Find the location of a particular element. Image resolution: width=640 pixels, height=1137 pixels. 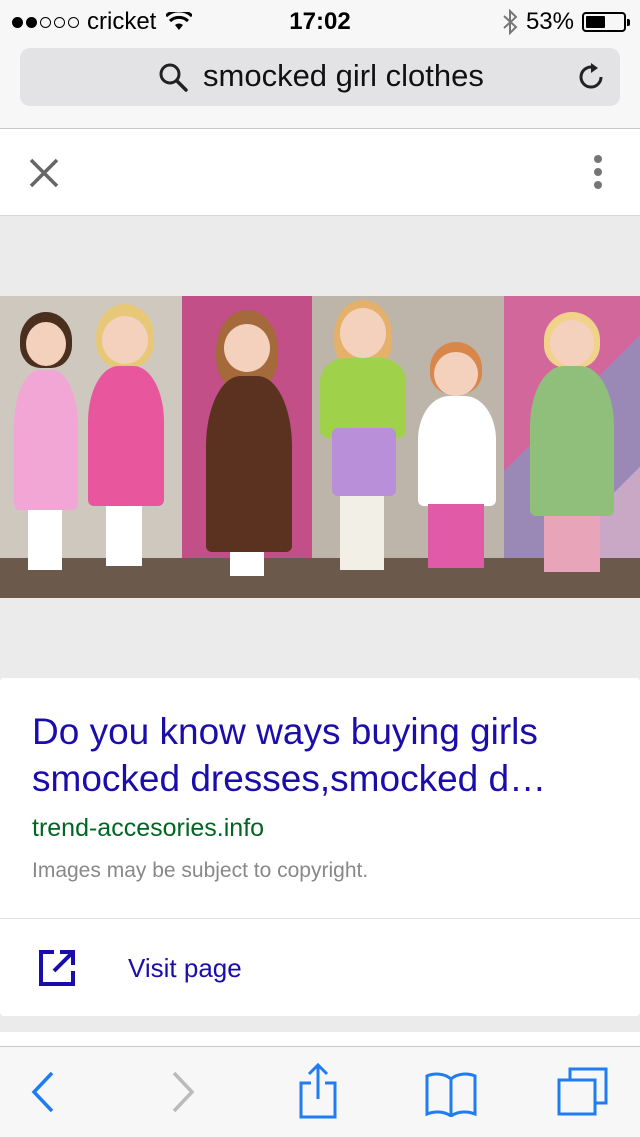

copyright-notice: Images may be subject to copyright. is located at coordinates (200, 870).